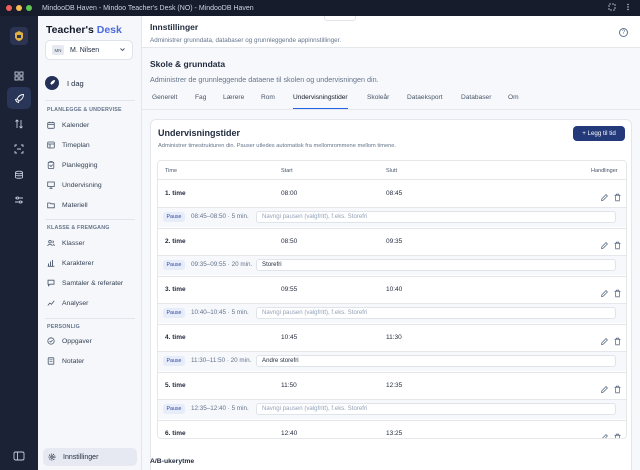  Describe the element at coordinates (19, 149) in the screenshot. I see `rail-scan-button` at that location.